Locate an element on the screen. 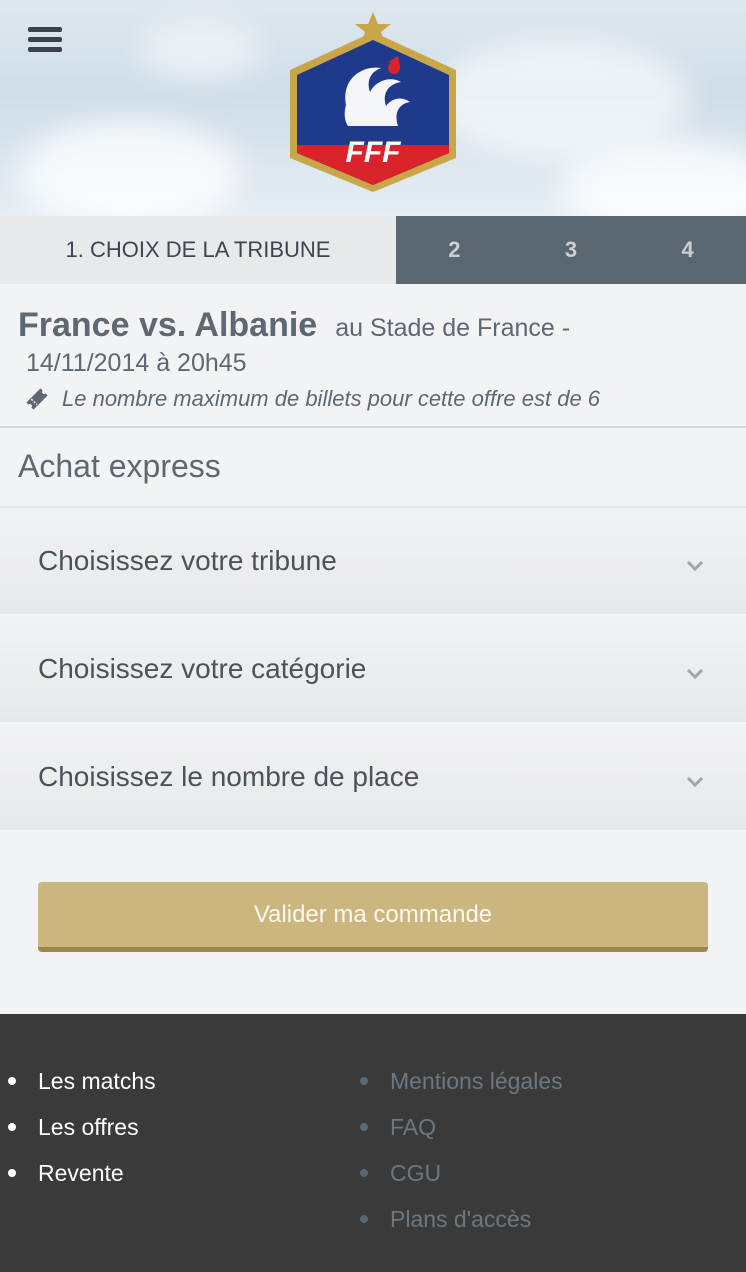 The height and width of the screenshot is (1272, 746). category-select-label: Choisissez votre catégorie is located at coordinates (202, 668).